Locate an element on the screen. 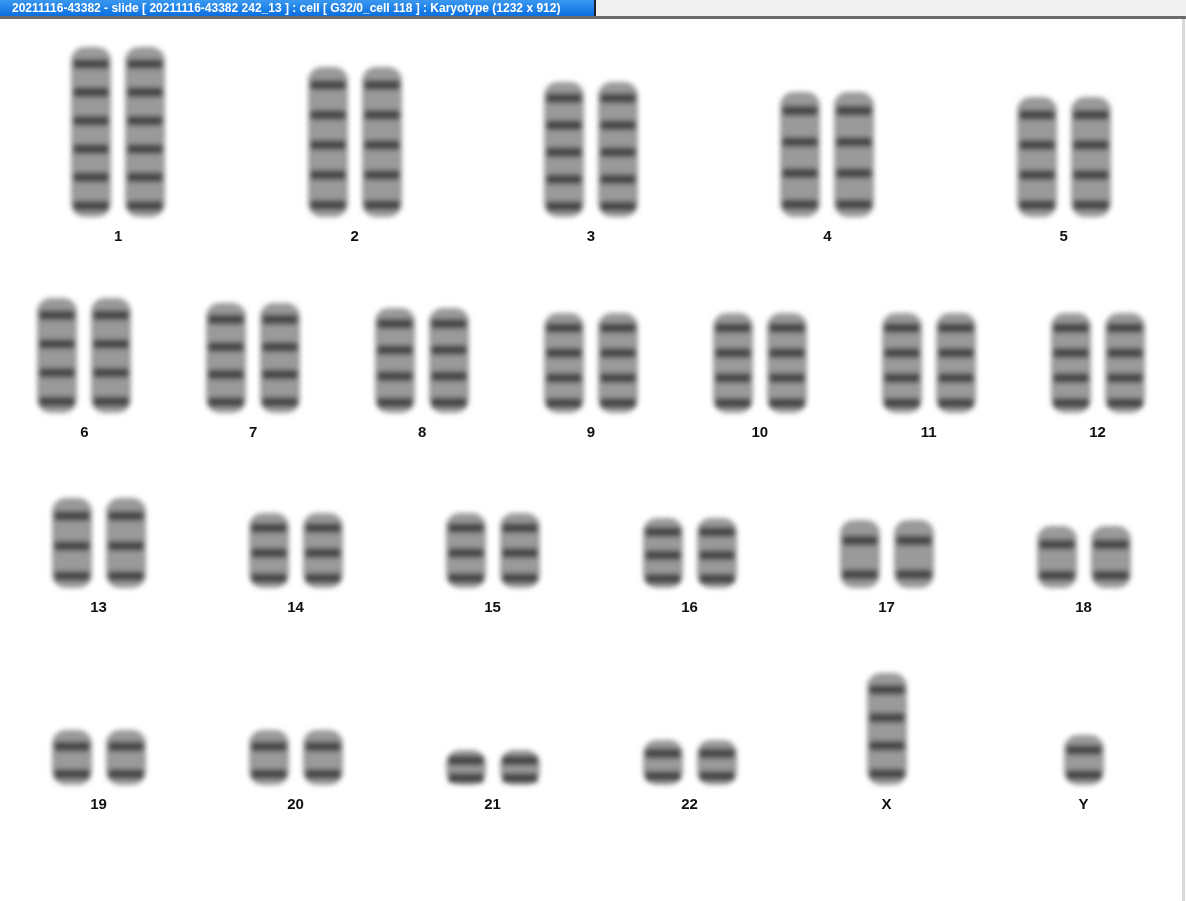 The height and width of the screenshot is (901, 1186). chromosome-label: 18 is located at coordinates (1083, 607).